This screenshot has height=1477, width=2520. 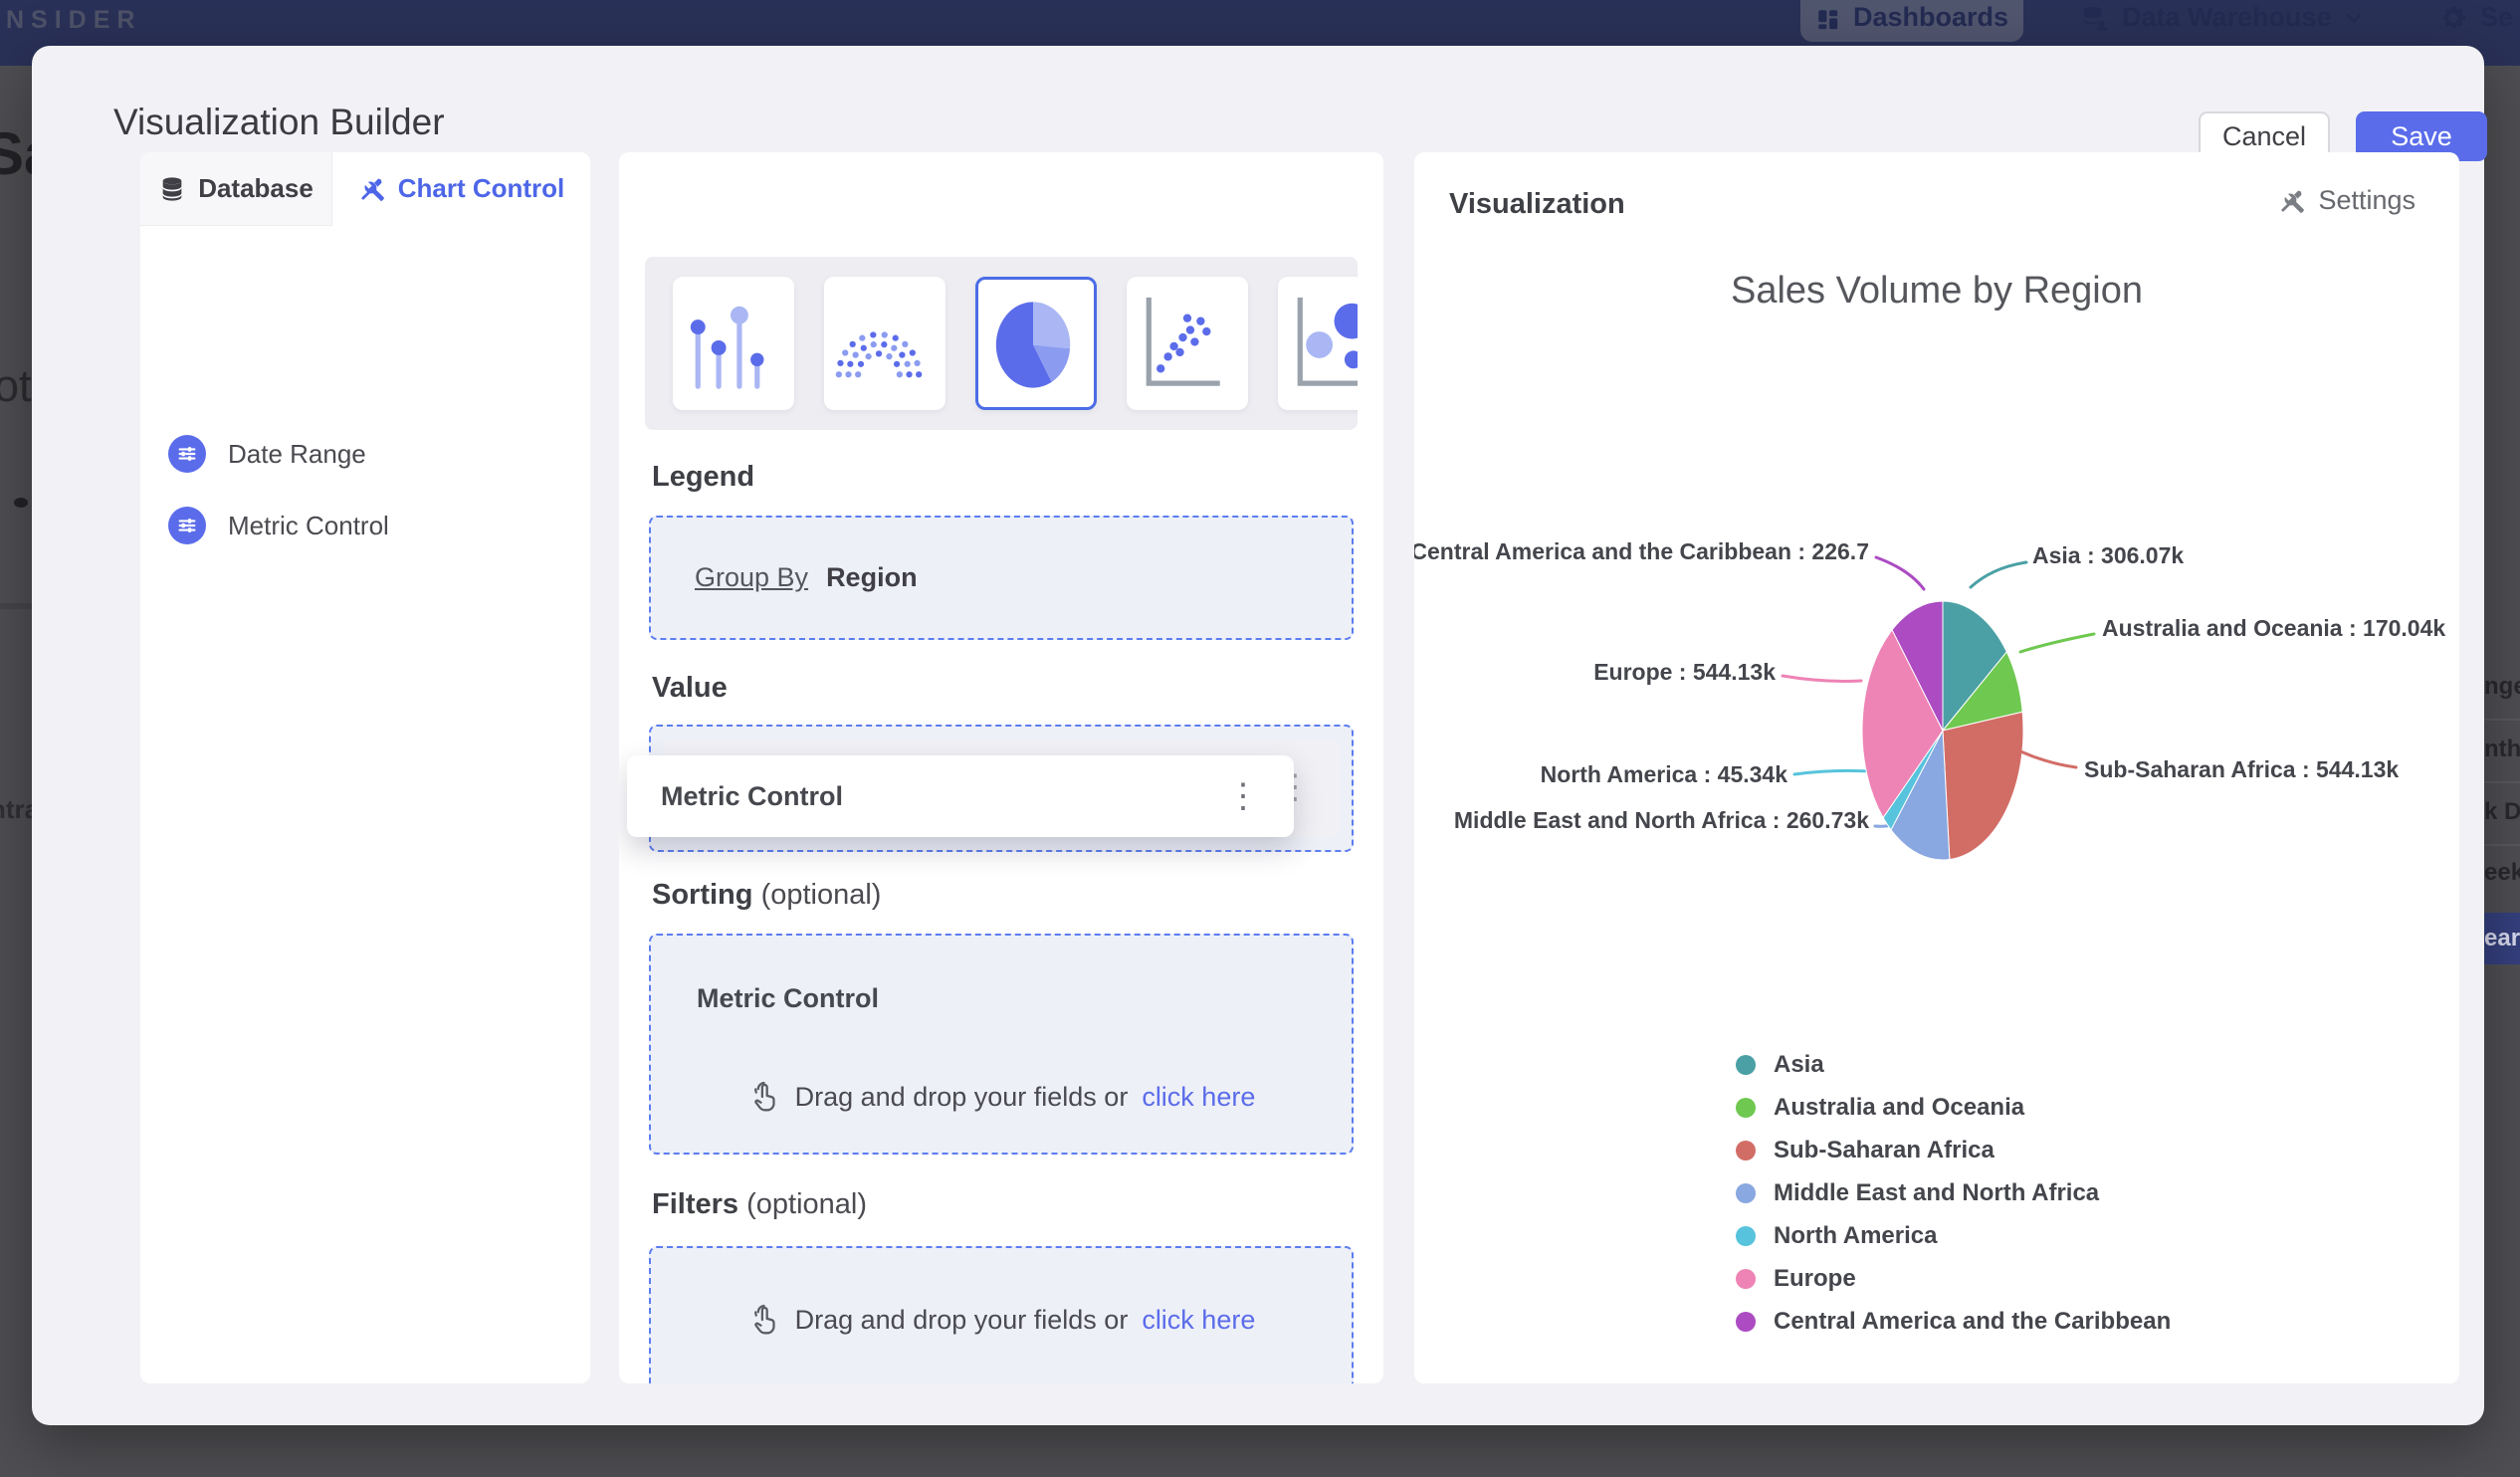 I want to click on chart-type-pie, so click(x=1036, y=343).